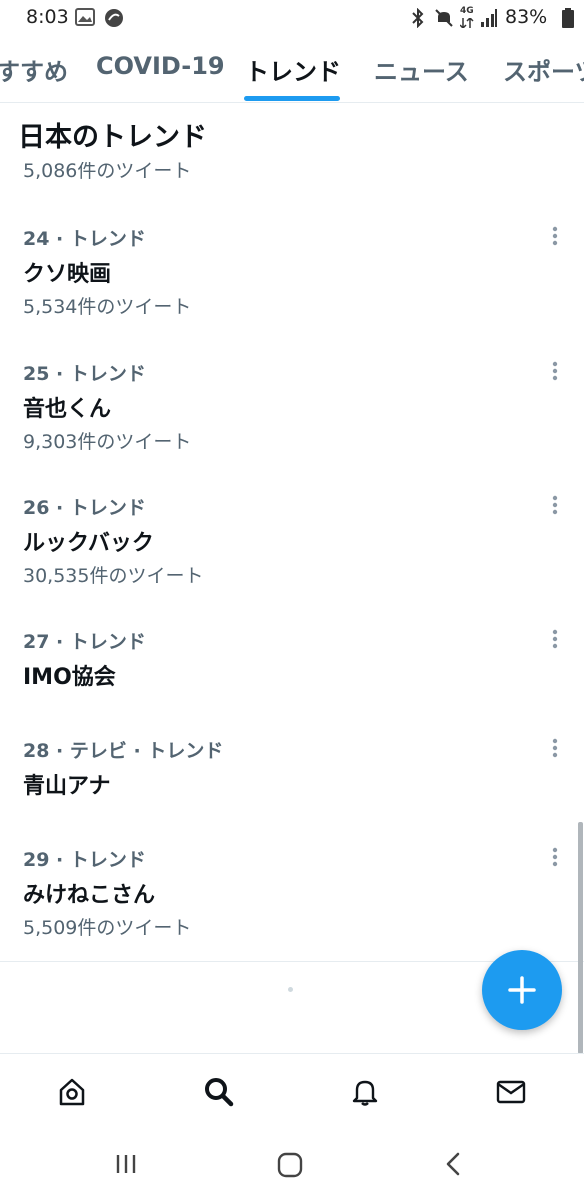  What do you see at coordinates (34, 69) in the screenshot?
I see `tab-recommended: すすめ` at bounding box center [34, 69].